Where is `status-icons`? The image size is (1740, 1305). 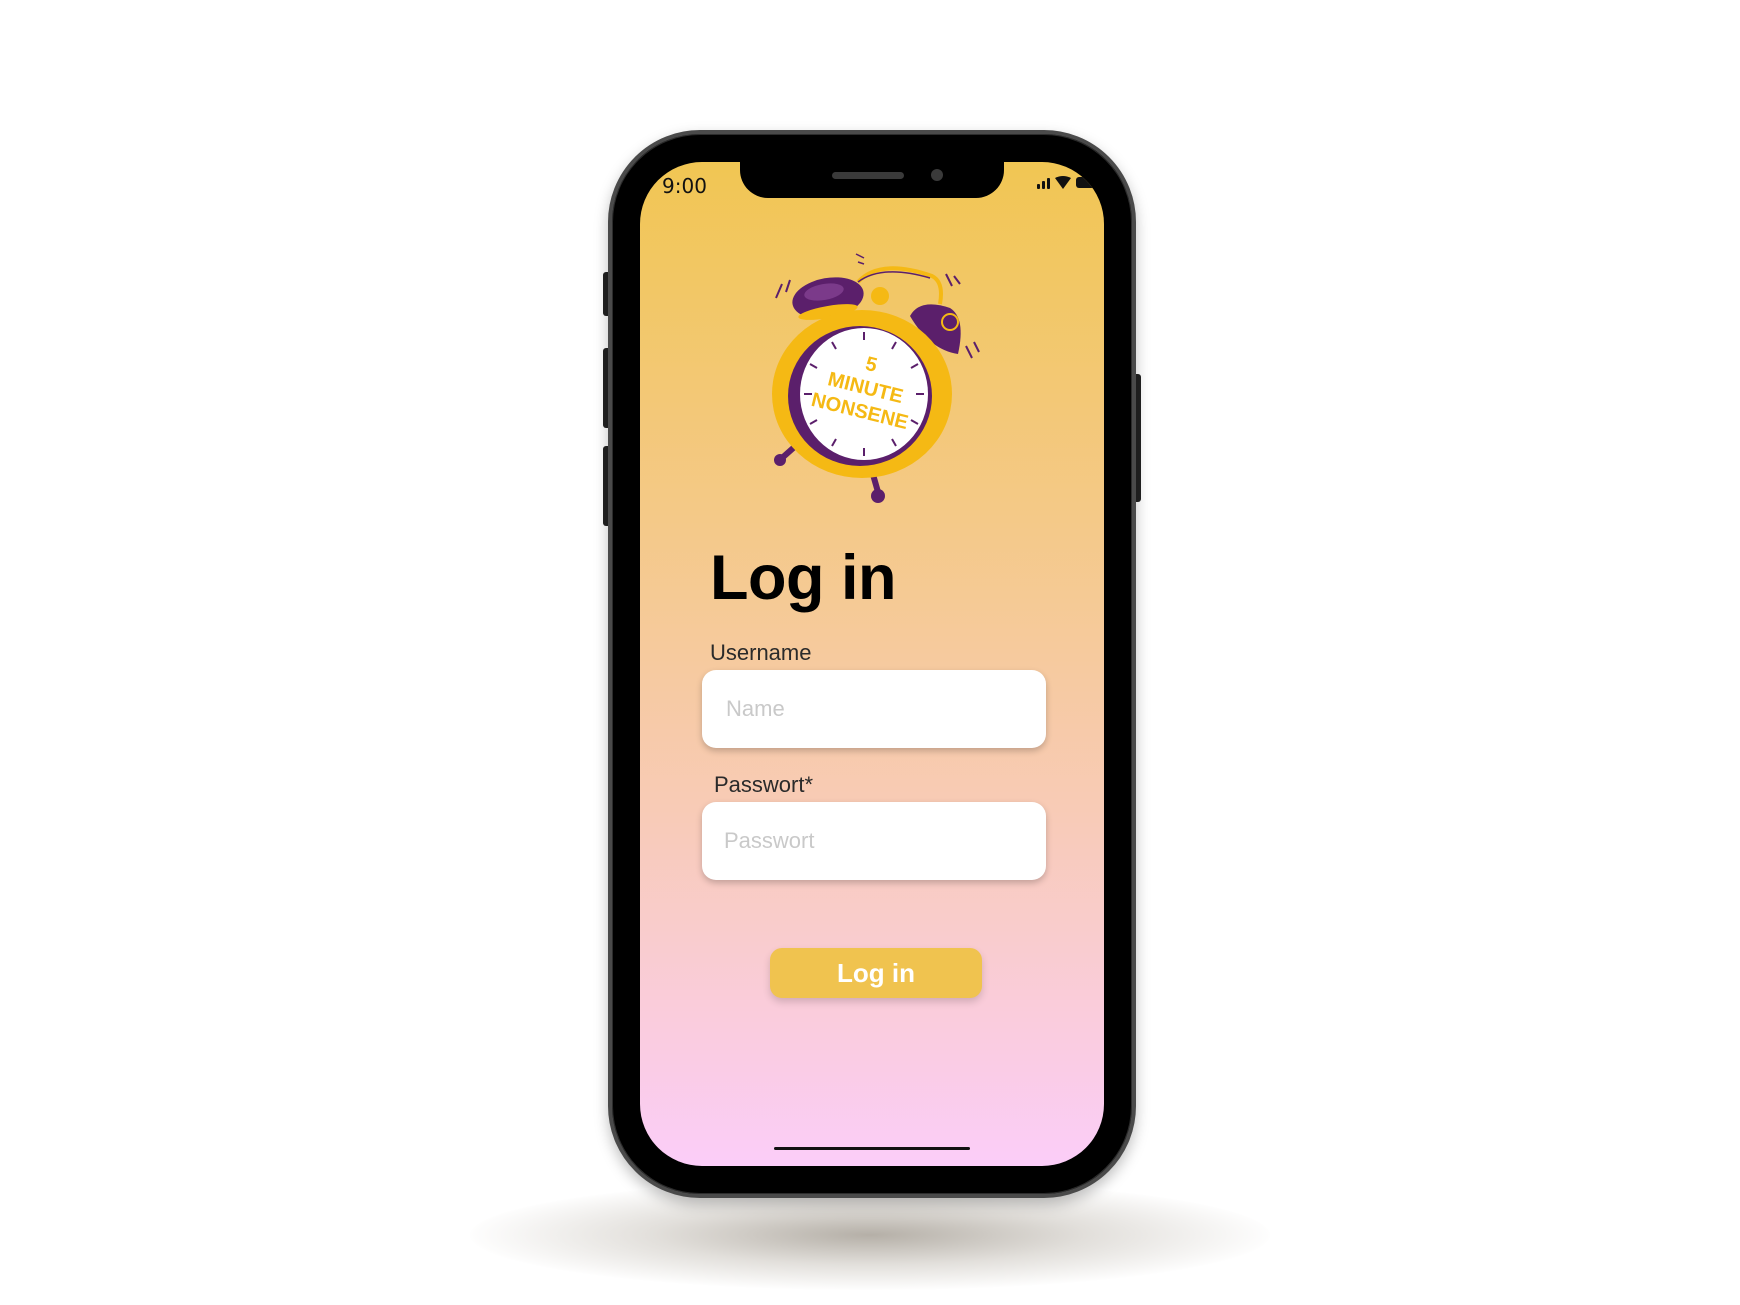
status-icons is located at coordinates (1066, 182).